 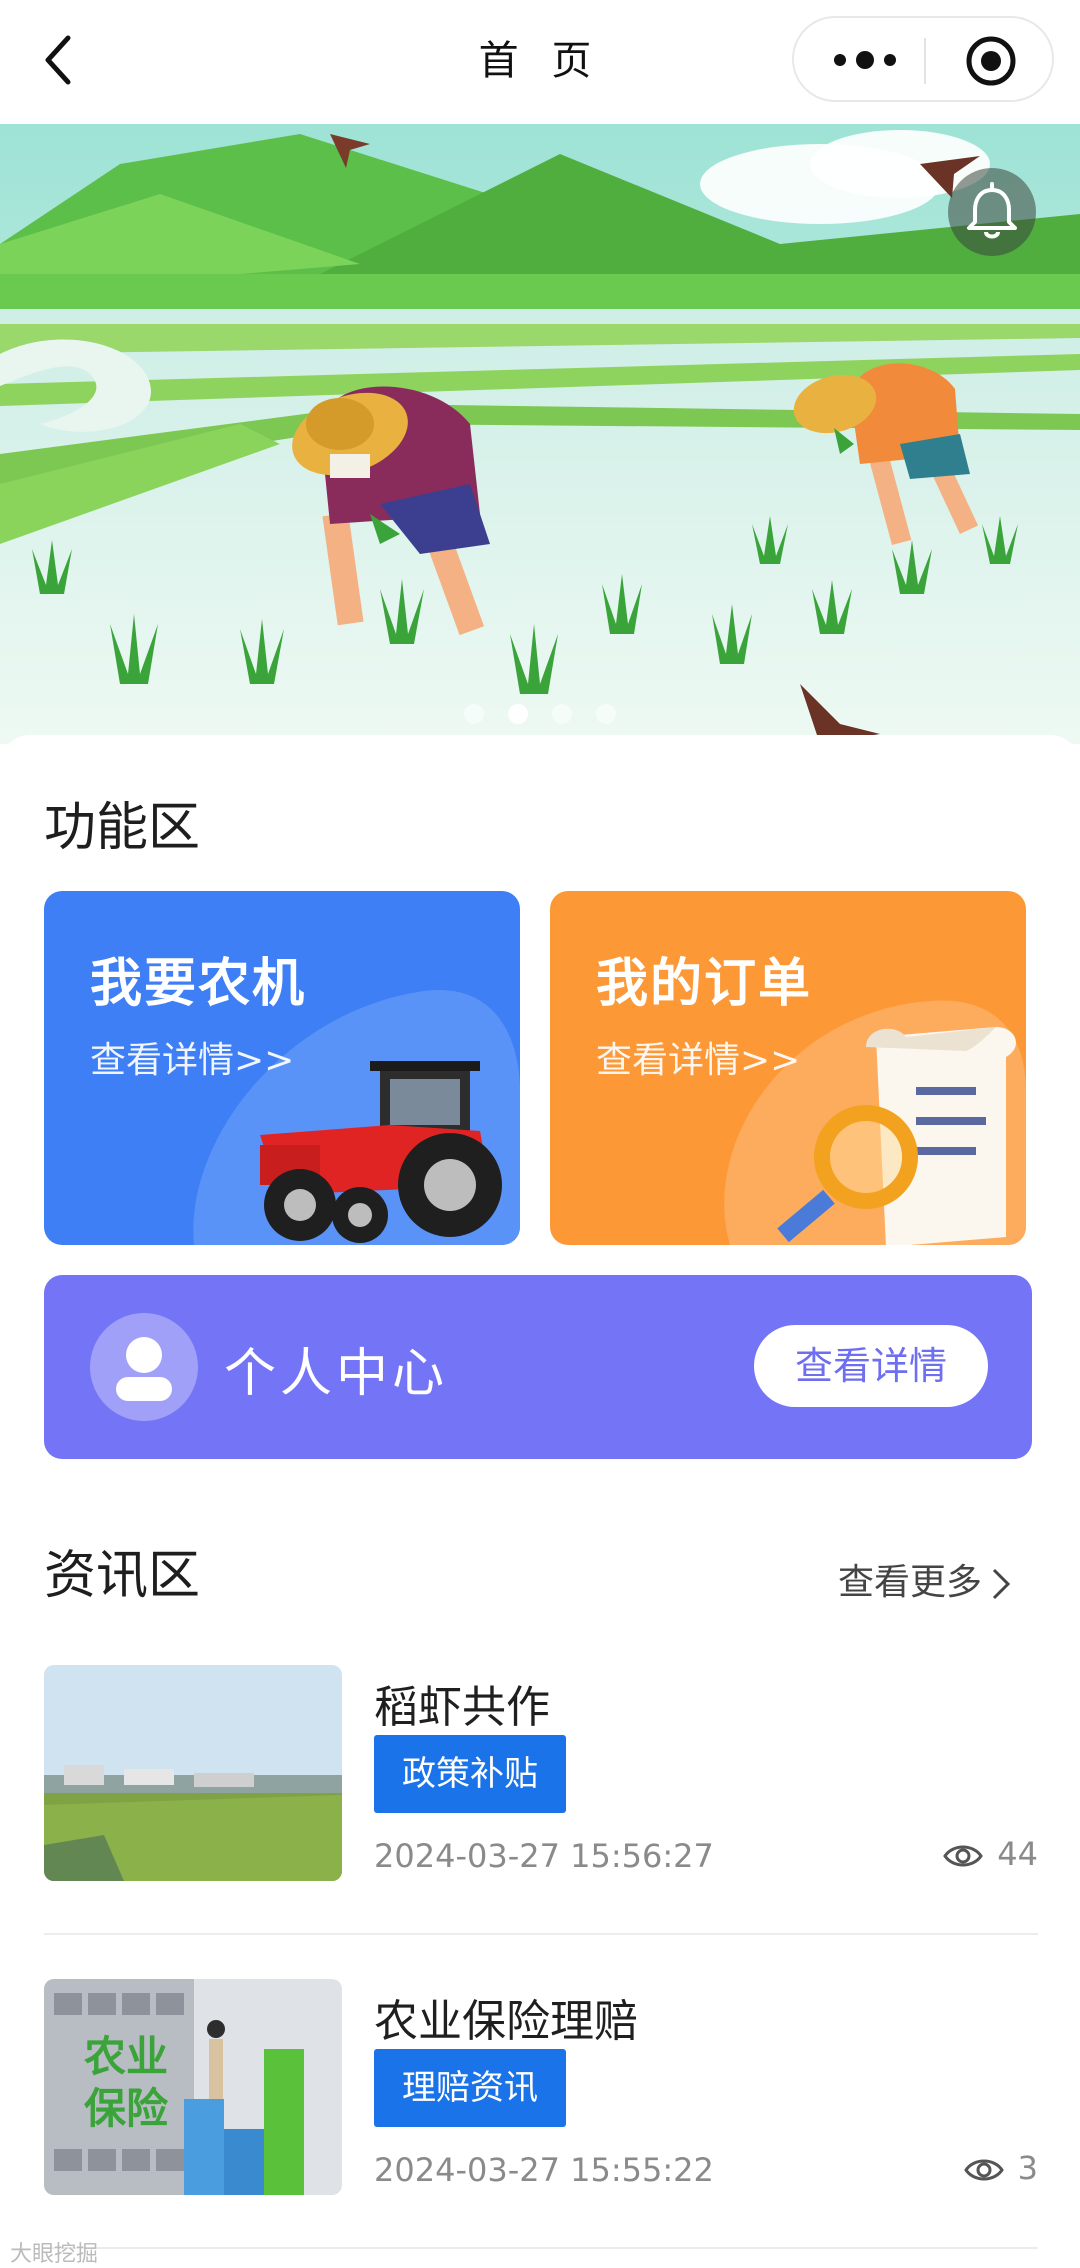 What do you see at coordinates (991, 61) in the screenshot?
I see `target-icon` at bounding box center [991, 61].